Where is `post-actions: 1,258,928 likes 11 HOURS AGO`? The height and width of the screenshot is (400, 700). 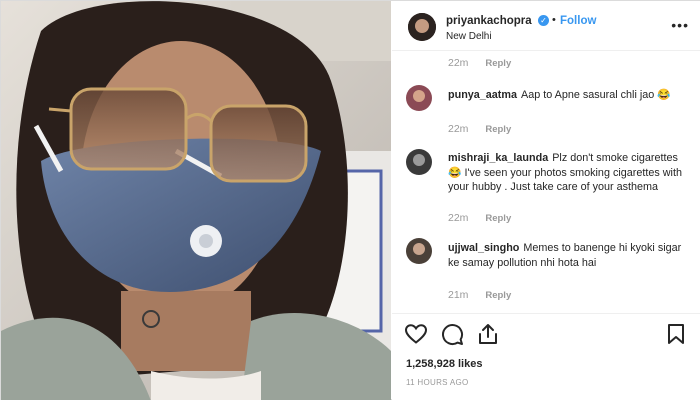
post-actions: 1,258,928 likes 11 HOURS AGO is located at coordinates (546, 356).